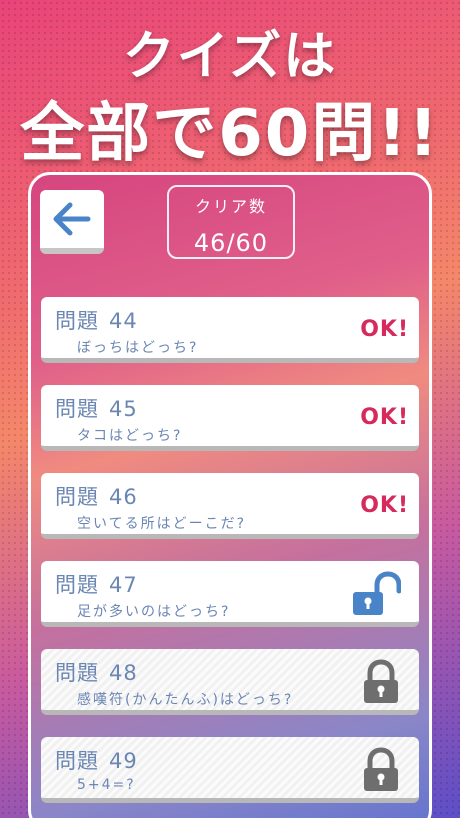  I want to click on clear-count-value: 46/60, so click(231, 243).